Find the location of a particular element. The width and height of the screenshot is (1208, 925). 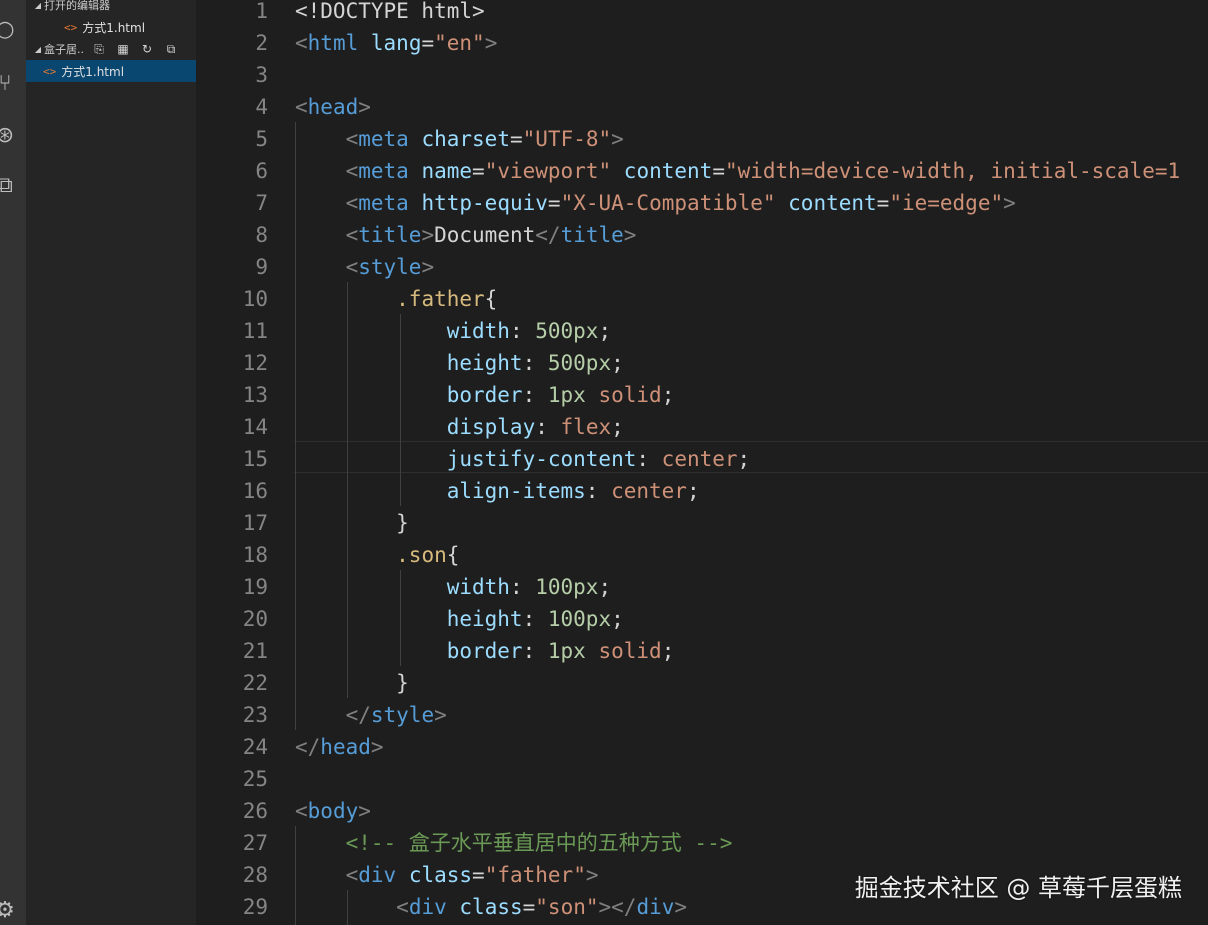

code-line: 18 .son{ is located at coordinates (702, 555).